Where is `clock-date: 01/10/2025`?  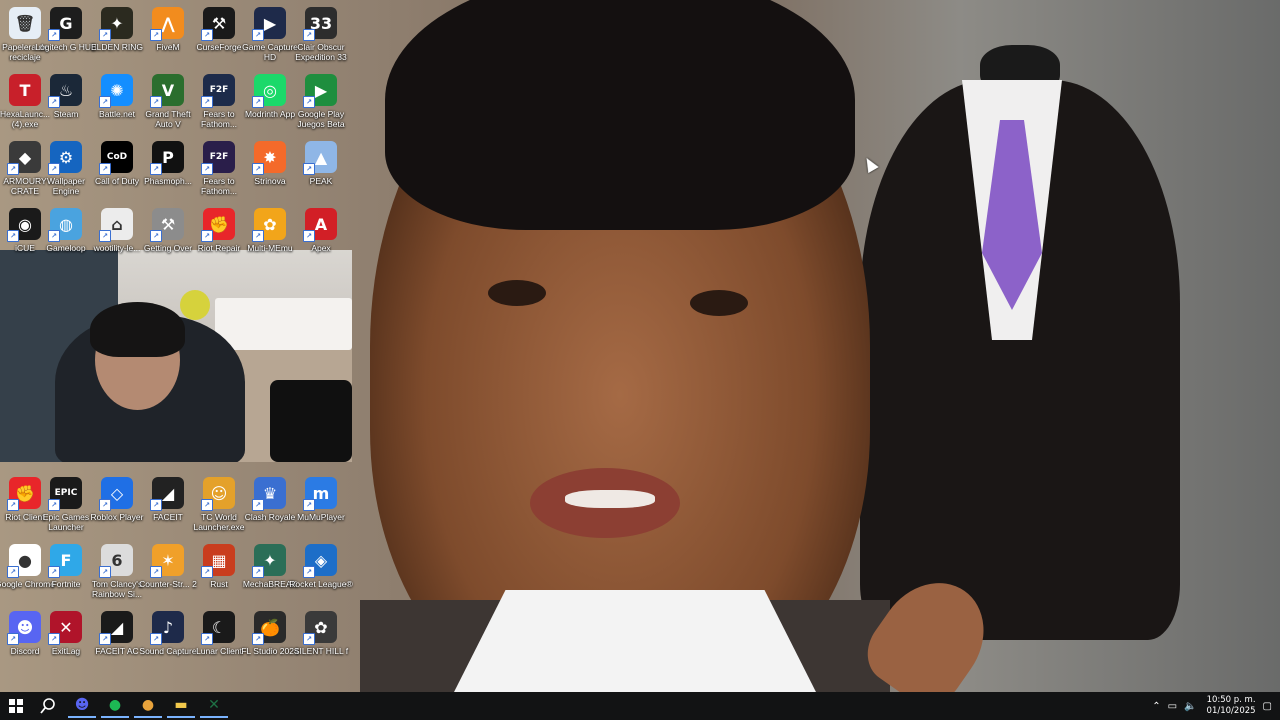 clock-date: 01/10/2025 is located at coordinates (1231, 711).